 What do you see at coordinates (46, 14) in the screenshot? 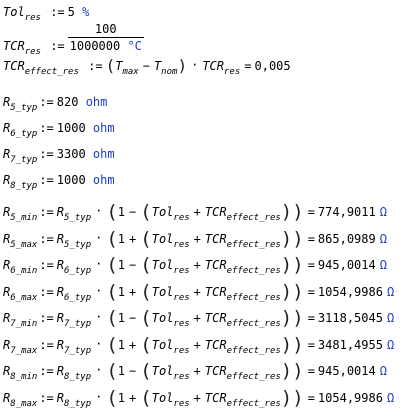
I see `tol-definition: Tolres := 5 %` at bounding box center [46, 14].